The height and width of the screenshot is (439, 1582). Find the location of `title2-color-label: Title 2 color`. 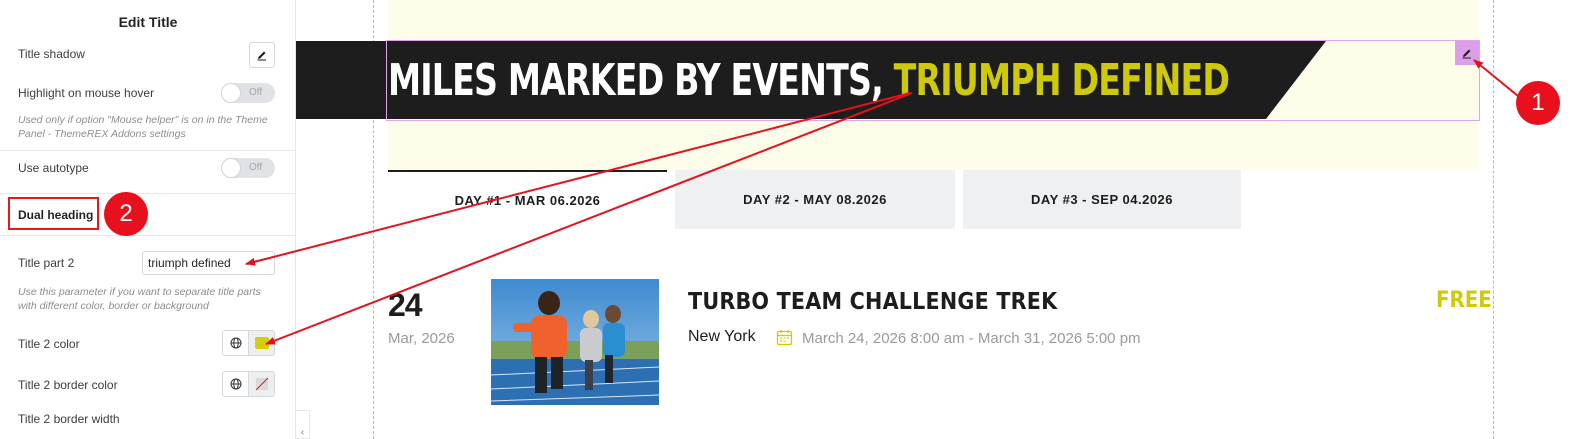

title2-color-label: Title 2 color is located at coordinates (49, 344).